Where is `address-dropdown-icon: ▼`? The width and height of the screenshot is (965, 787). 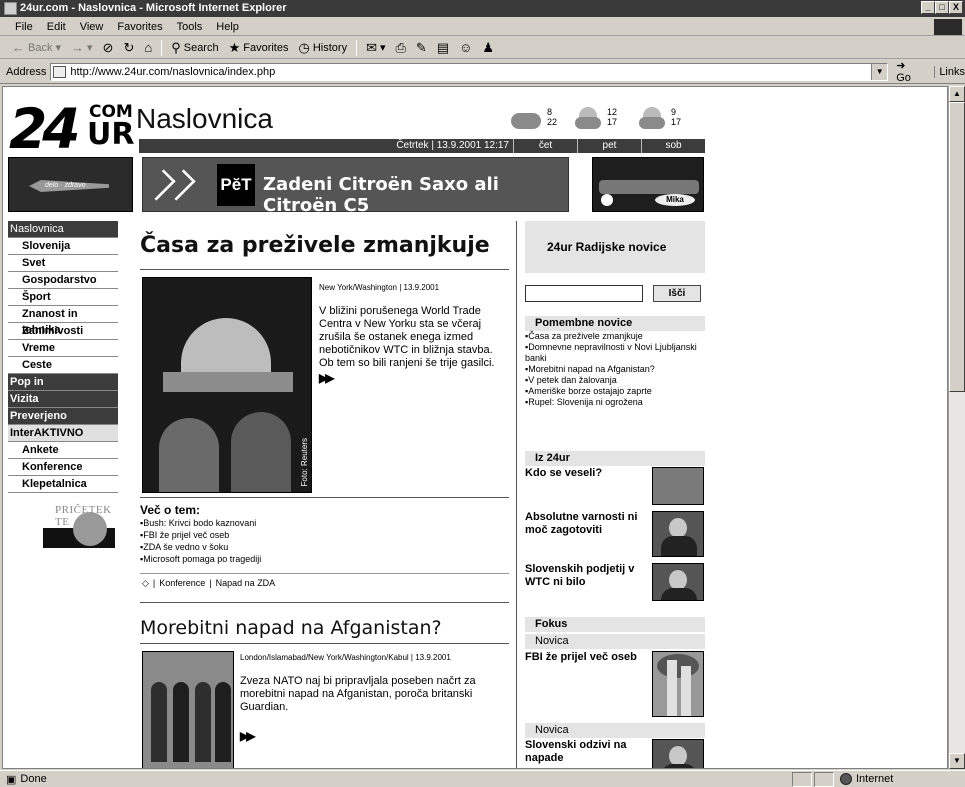 address-dropdown-icon: ▼ is located at coordinates (879, 71).